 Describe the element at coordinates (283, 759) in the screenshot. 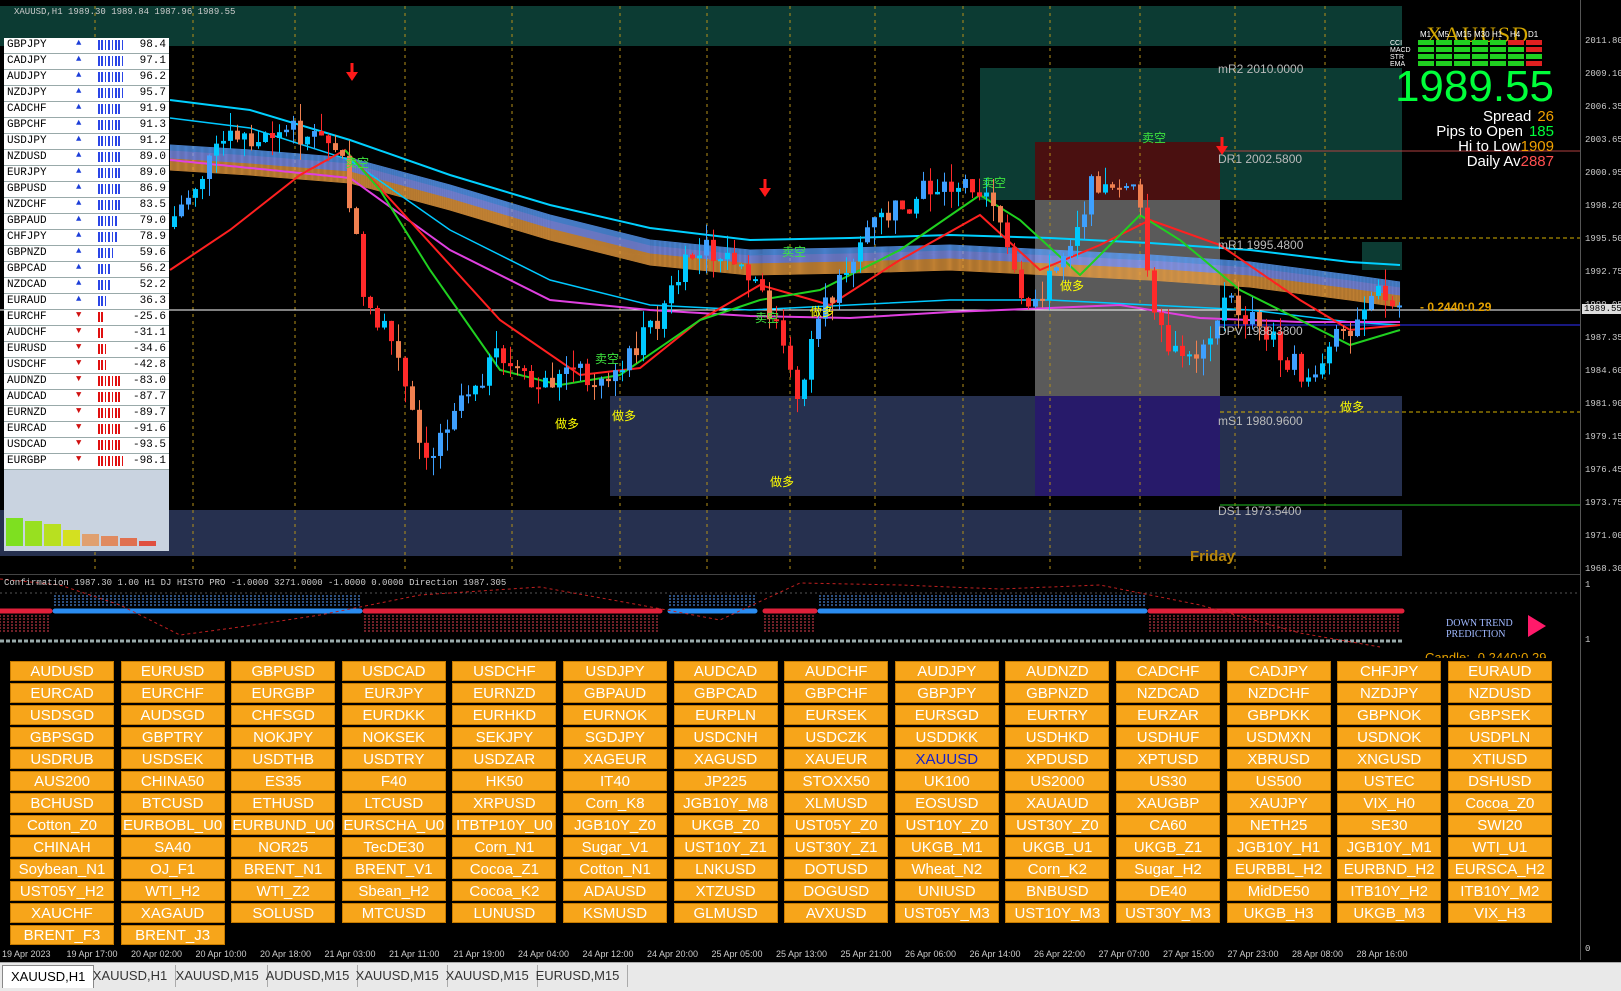

I see `symbol-button-usdthb: USDTHB` at that location.